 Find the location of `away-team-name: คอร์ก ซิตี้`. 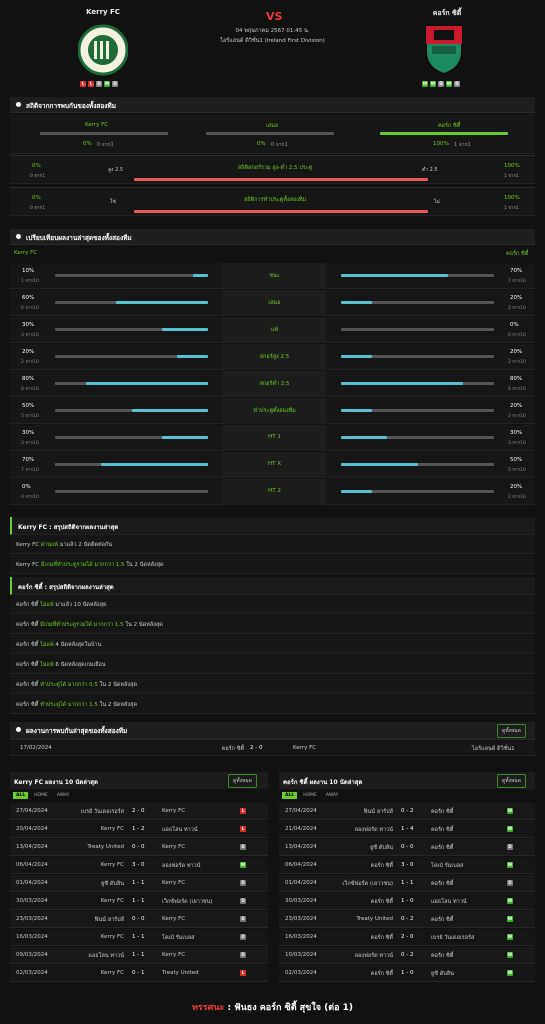

away-team-name: คอร์ก ซิตี้ is located at coordinates (447, 13).